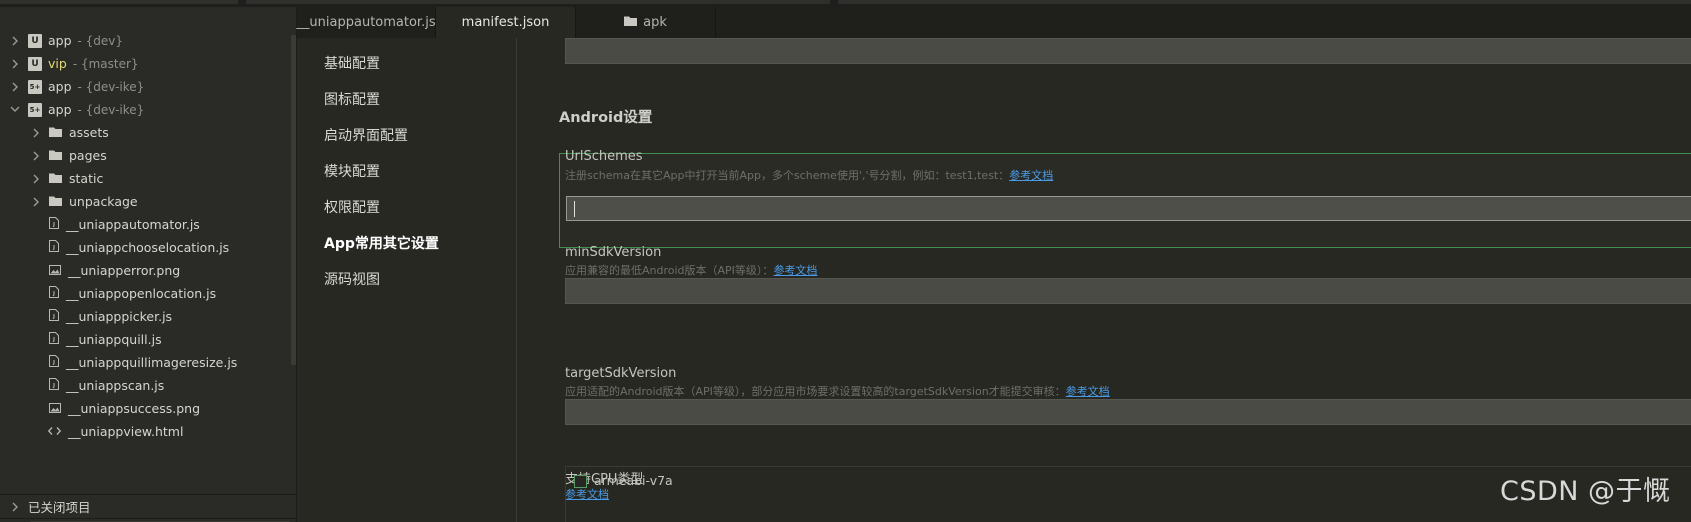 Image resolution: width=1691 pixels, height=522 pixels. What do you see at coordinates (381, 243) in the screenshot?
I see `nav-item-app-other-settings: App常用其它设置` at bounding box center [381, 243].